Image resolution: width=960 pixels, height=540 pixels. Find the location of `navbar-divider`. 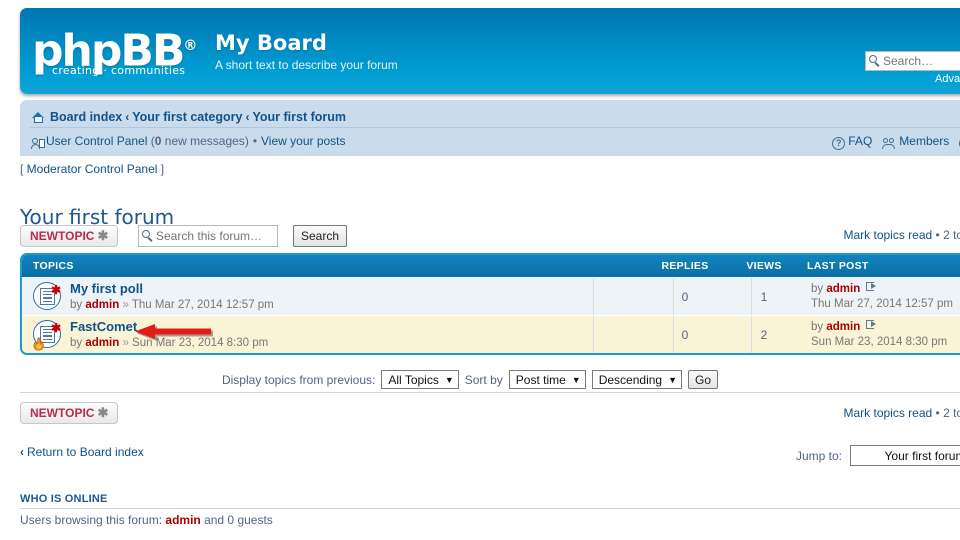

navbar-divider is located at coordinates (495, 127).